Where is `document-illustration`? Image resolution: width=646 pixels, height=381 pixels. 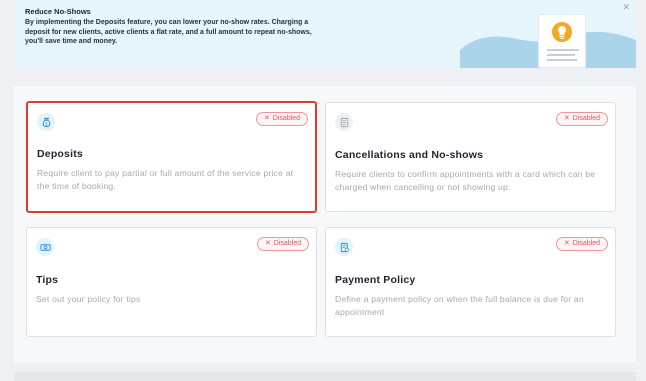
document-illustration is located at coordinates (562, 41).